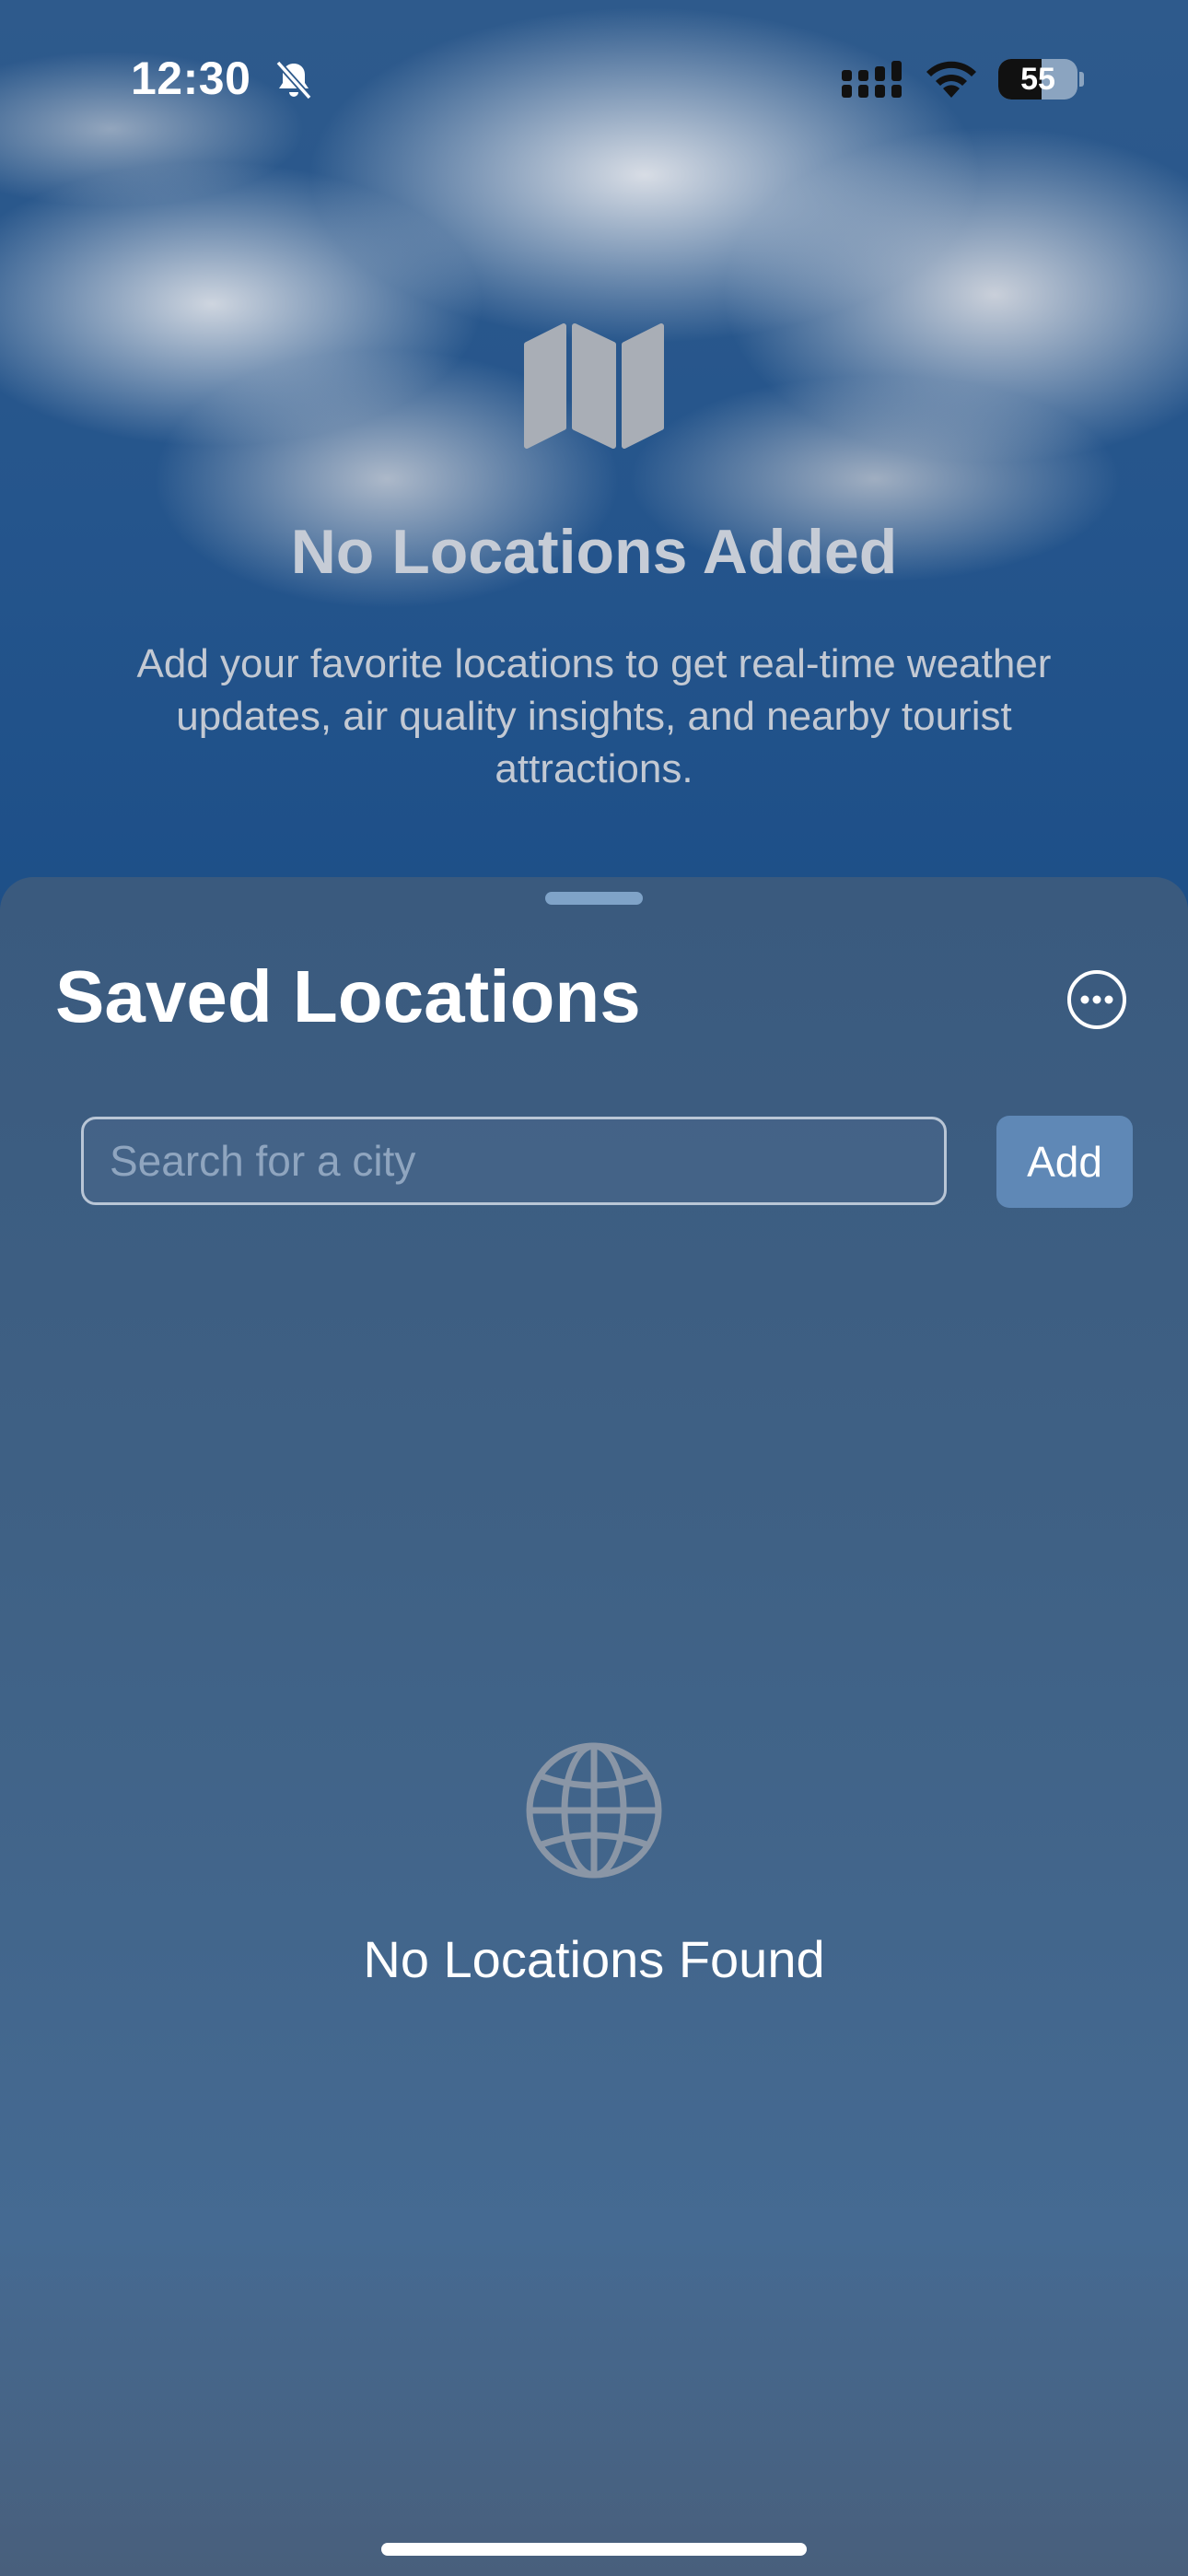 This screenshot has height=2576, width=1188. What do you see at coordinates (872, 79) in the screenshot?
I see `cellular-signal-icon` at bounding box center [872, 79].